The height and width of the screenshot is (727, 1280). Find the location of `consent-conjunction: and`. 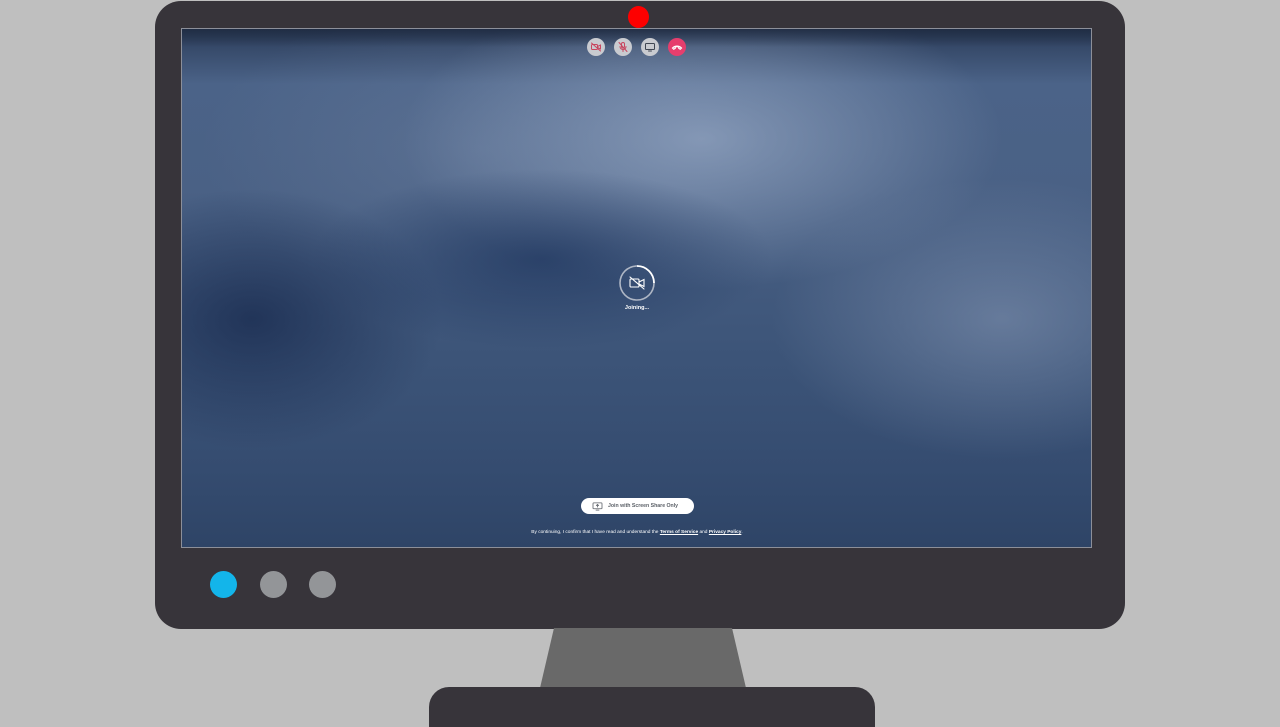

consent-conjunction: and is located at coordinates (703, 532).